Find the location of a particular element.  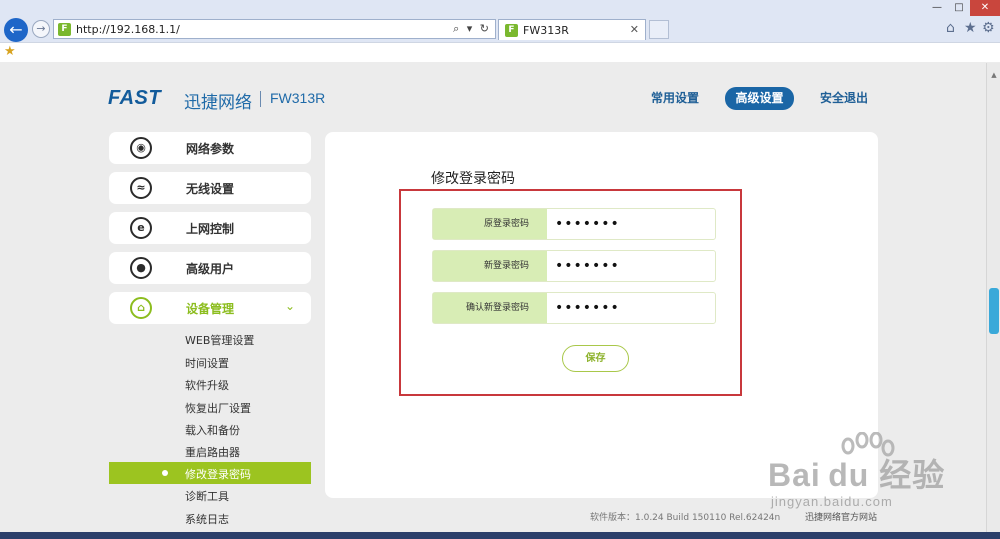

submenu-change-password: 修改登录密码 is located at coordinates (210, 473).